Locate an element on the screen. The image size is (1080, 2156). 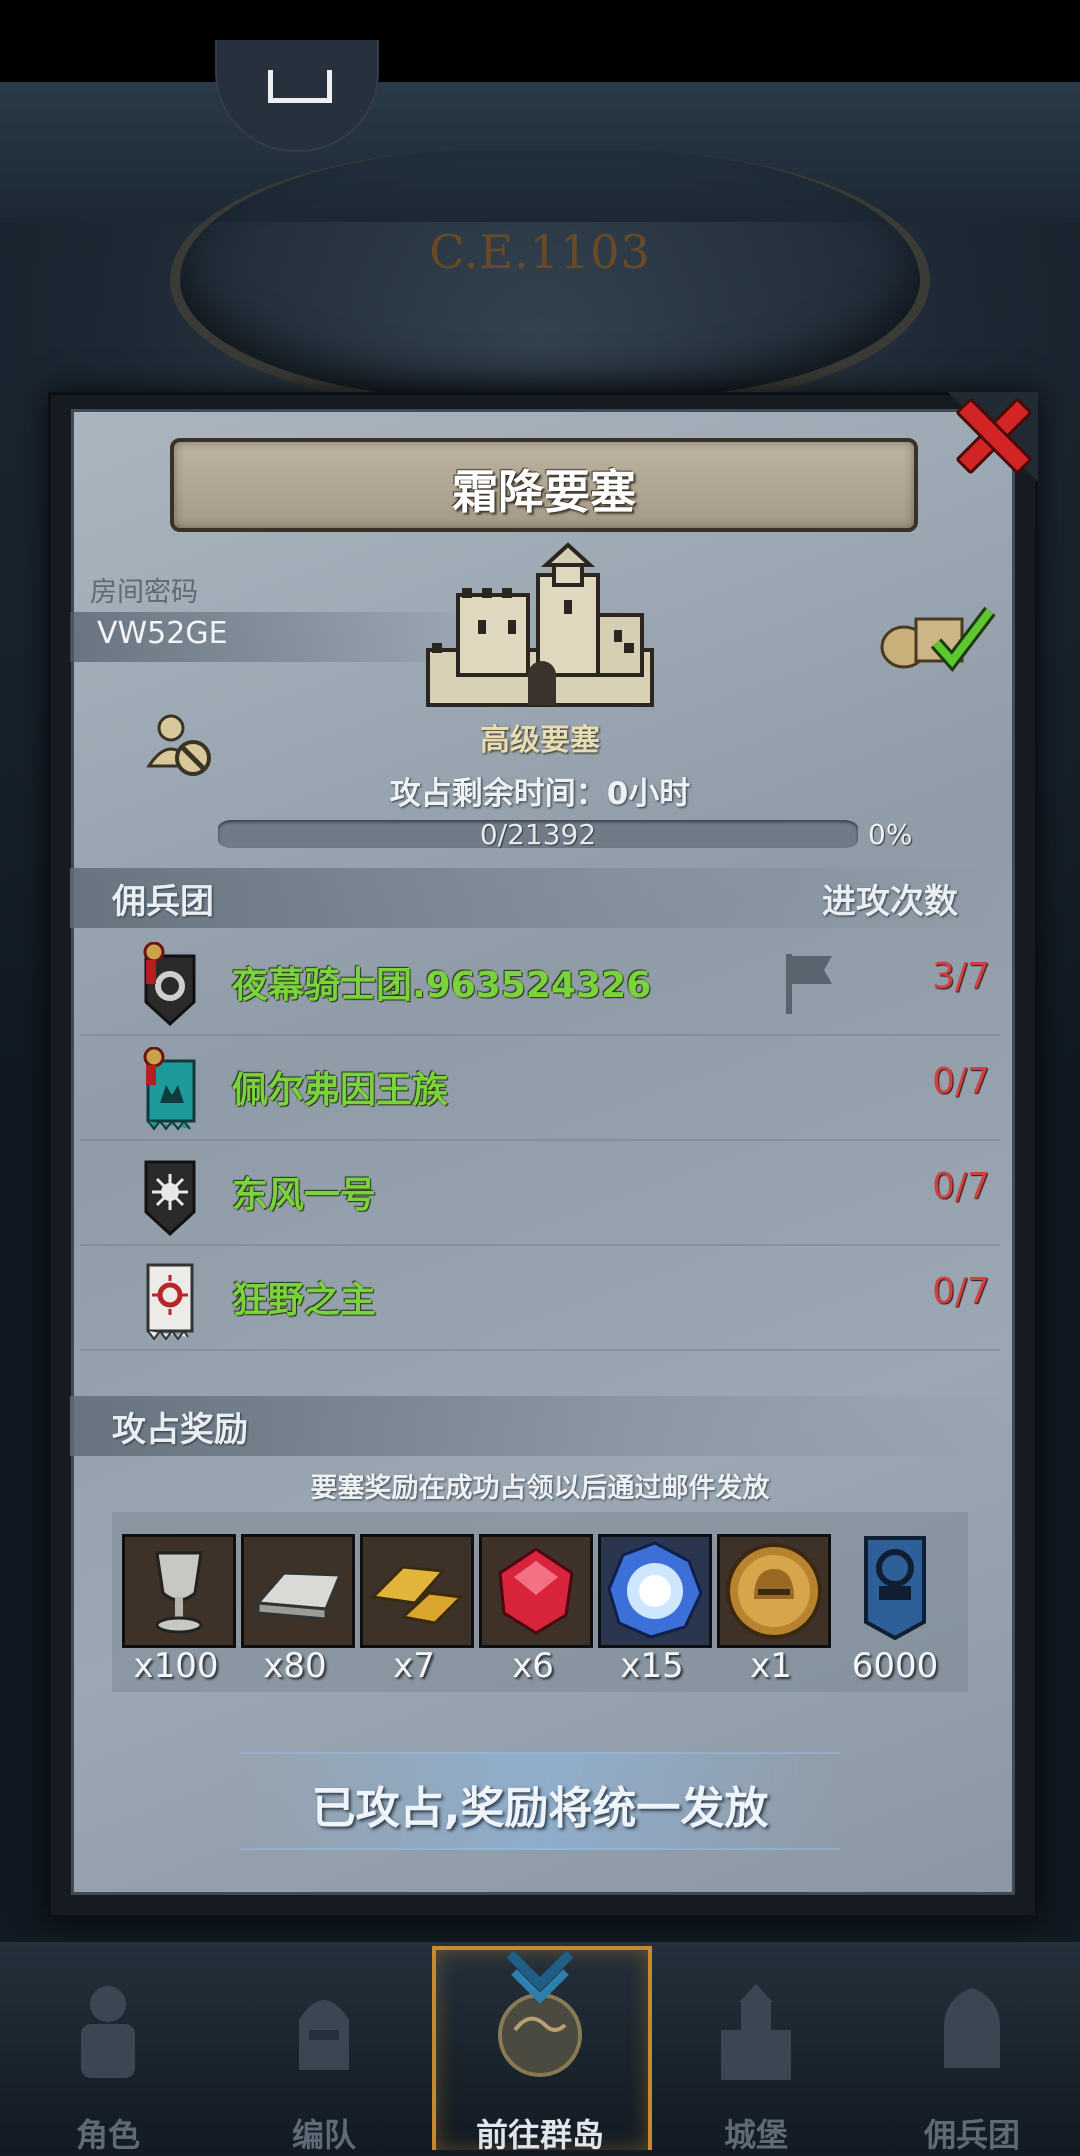
nav-label: 前往群岛 is located at coordinates (539, 2135).